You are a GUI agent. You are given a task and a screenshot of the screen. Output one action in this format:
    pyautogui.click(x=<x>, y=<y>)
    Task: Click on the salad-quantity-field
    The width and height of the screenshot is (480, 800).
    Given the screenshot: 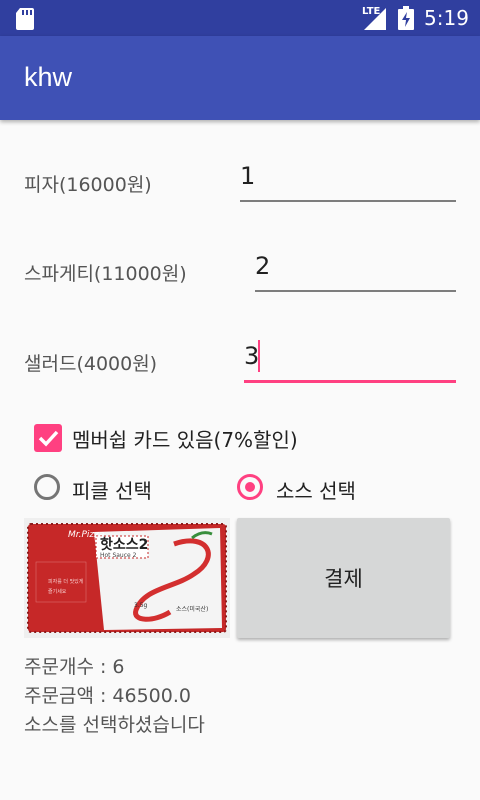 What is the action you would take?
    pyautogui.click(x=350, y=357)
    